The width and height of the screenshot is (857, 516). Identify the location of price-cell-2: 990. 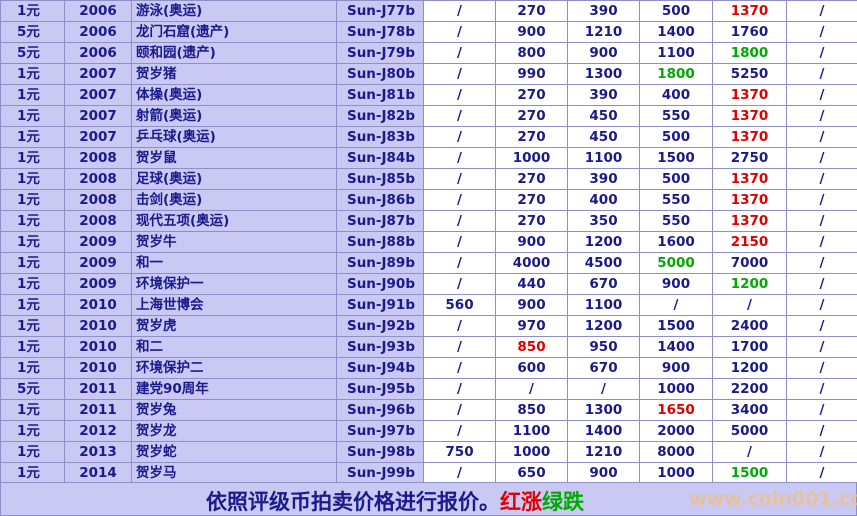
(531, 74).